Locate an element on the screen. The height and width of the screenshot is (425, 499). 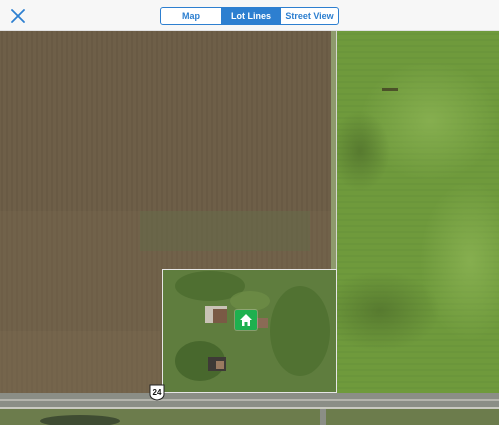
close-icon is located at coordinates (18, 16).